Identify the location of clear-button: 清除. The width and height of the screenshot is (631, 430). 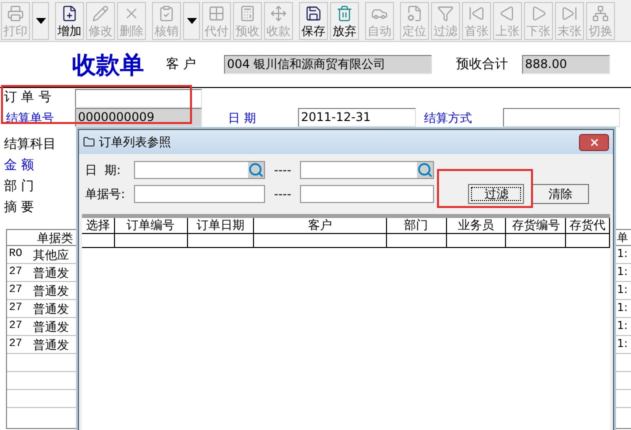
(560, 194).